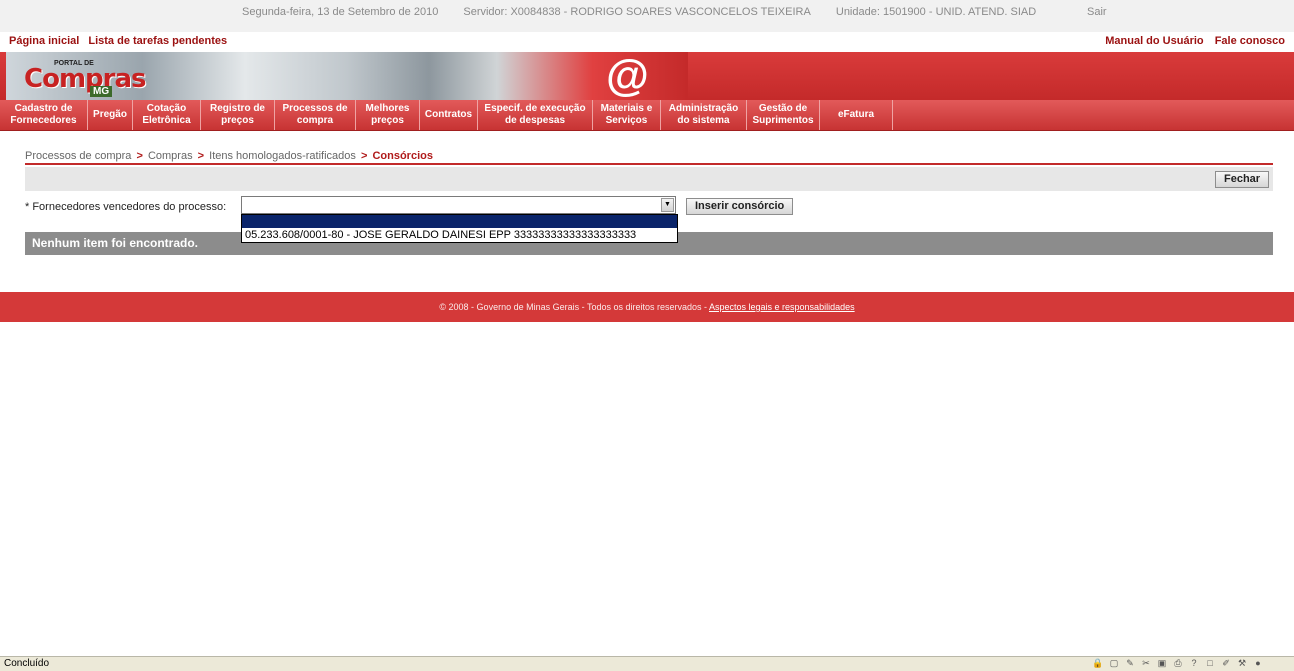 This screenshot has width=1294, height=671. I want to click on edit-icon: ✐, so click(1226, 663).